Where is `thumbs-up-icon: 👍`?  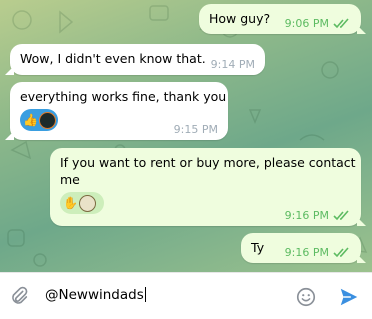
thumbs-up-icon: 👍 is located at coordinates (30, 120).